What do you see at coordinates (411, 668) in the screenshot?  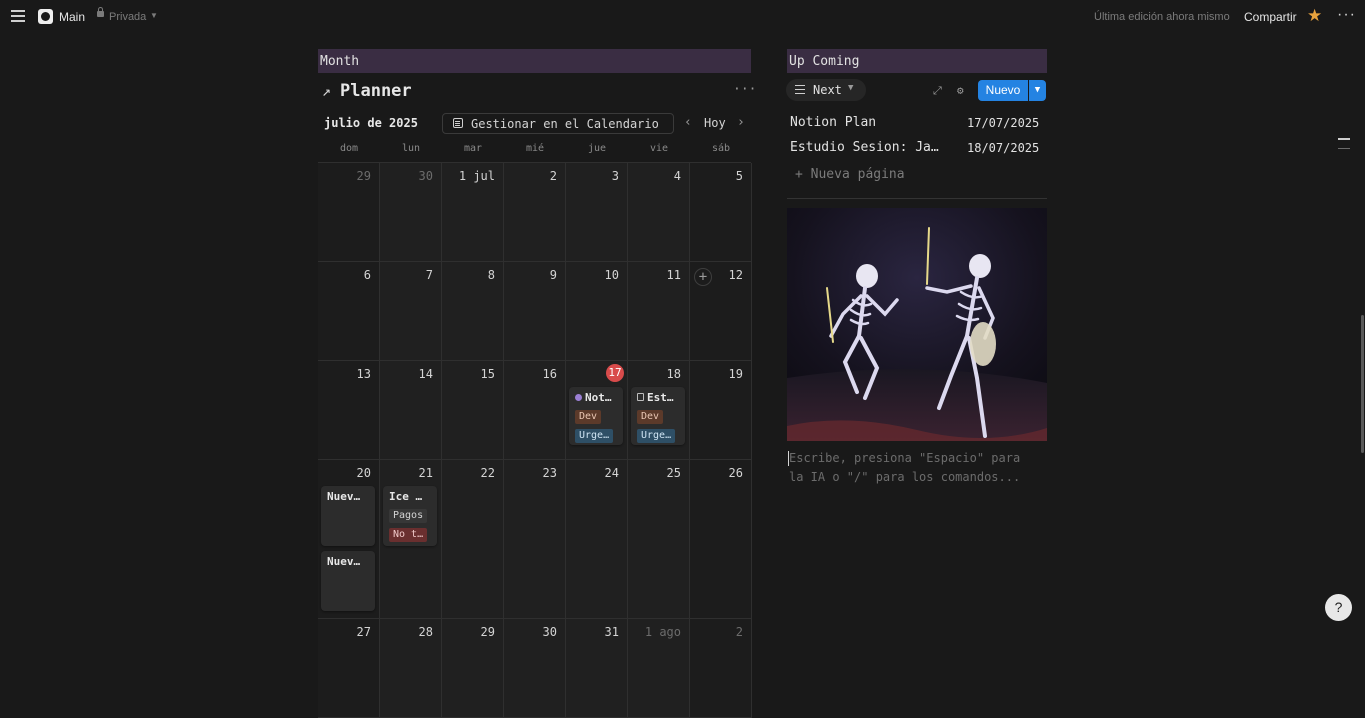 I see `calendar-day-cell: 28` at bounding box center [411, 668].